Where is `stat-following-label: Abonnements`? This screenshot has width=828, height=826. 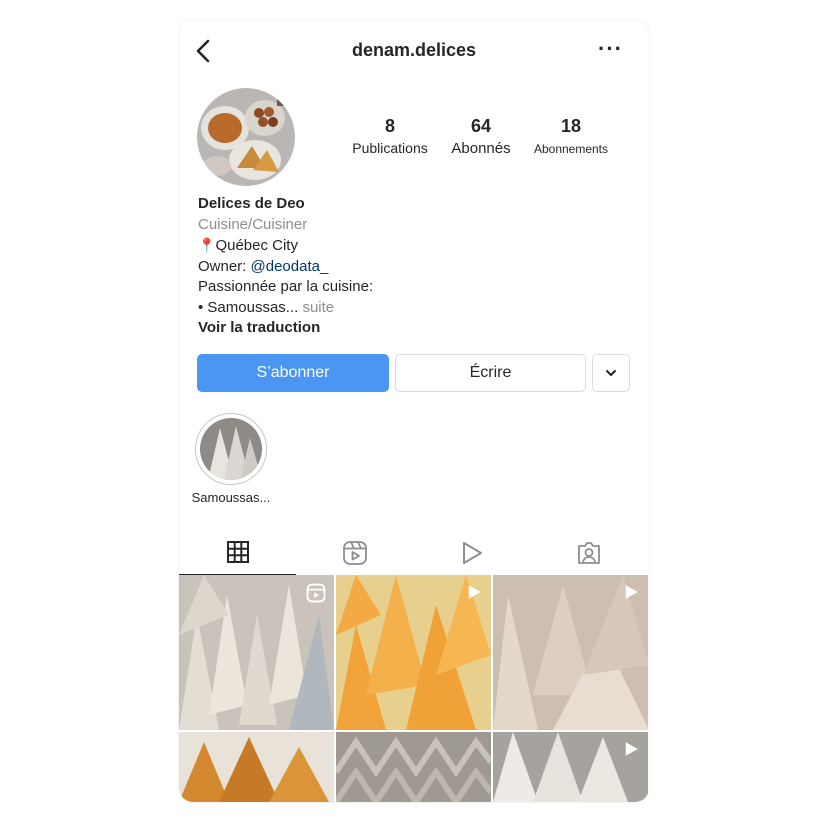 stat-following-label: Abonnements is located at coordinates (571, 149).